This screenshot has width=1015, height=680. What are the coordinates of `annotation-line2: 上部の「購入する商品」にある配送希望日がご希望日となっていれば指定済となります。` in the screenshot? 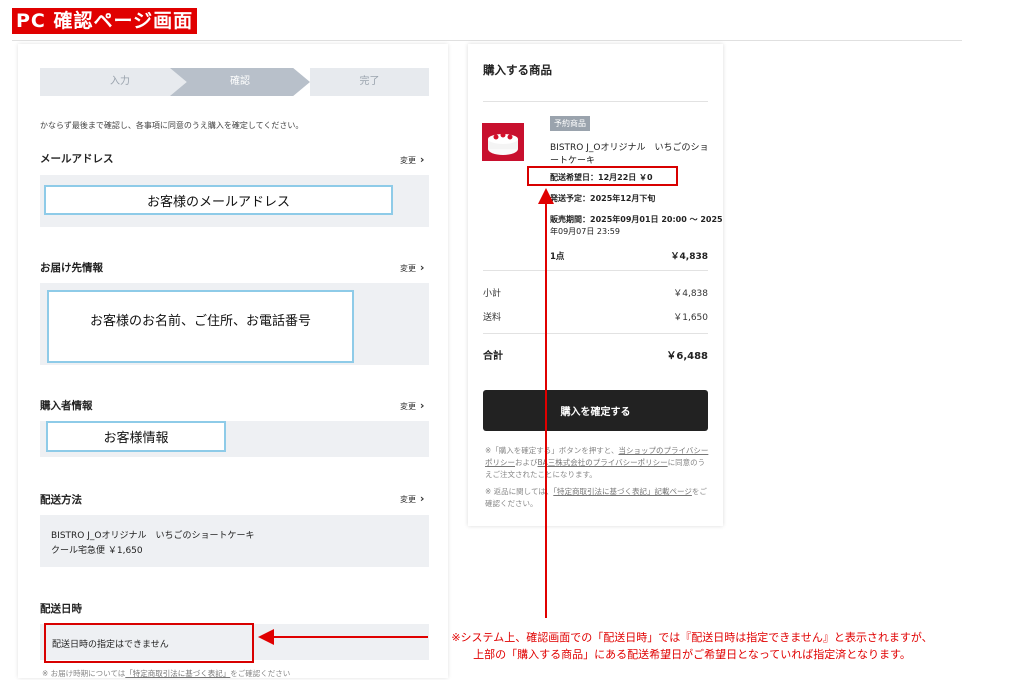 It's located at (692, 654).